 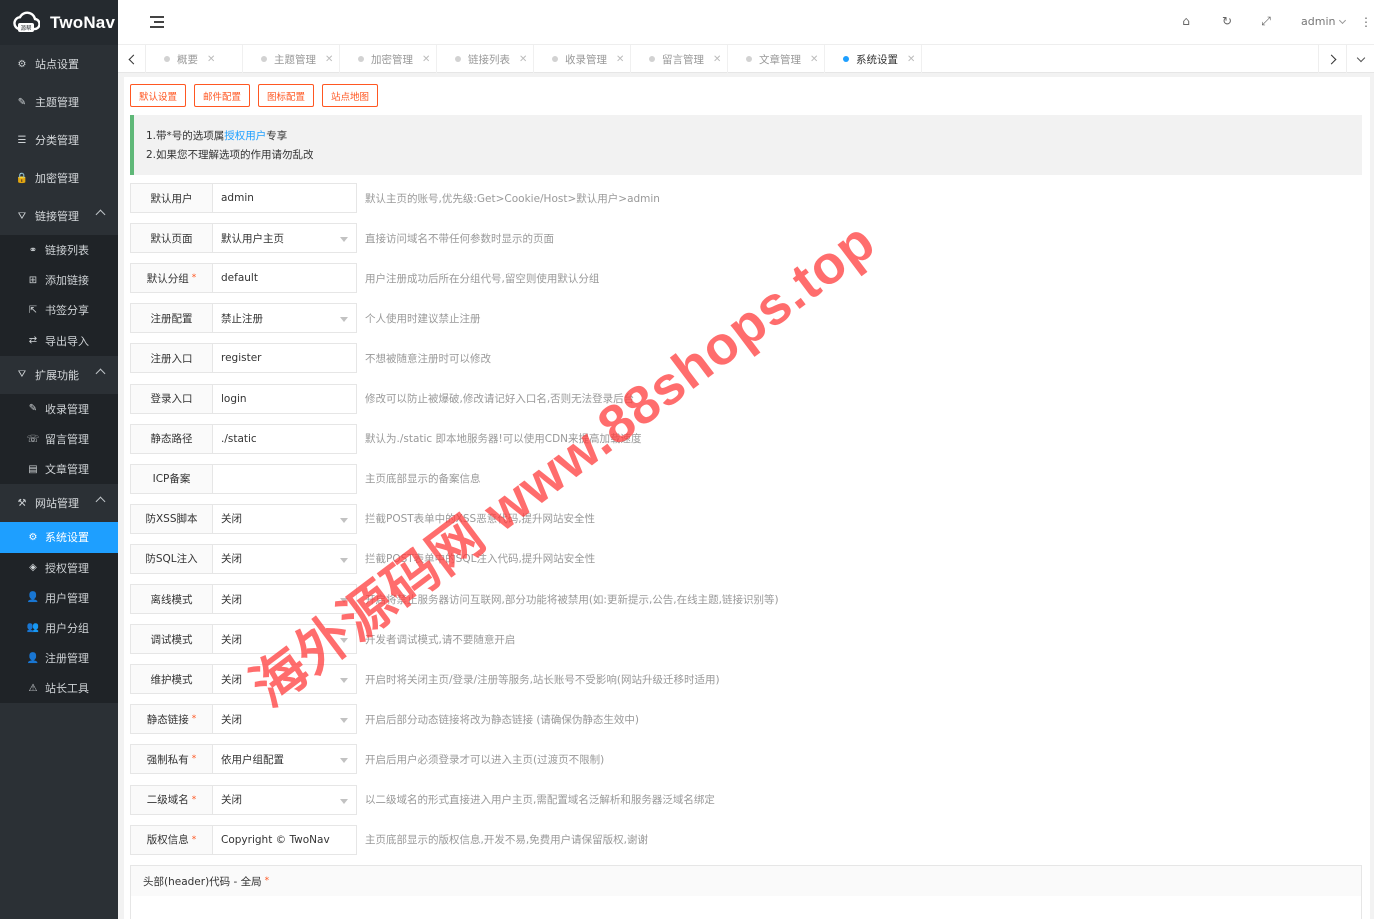 I want to click on tab-scroll-right-button, so click(x=1332, y=59).